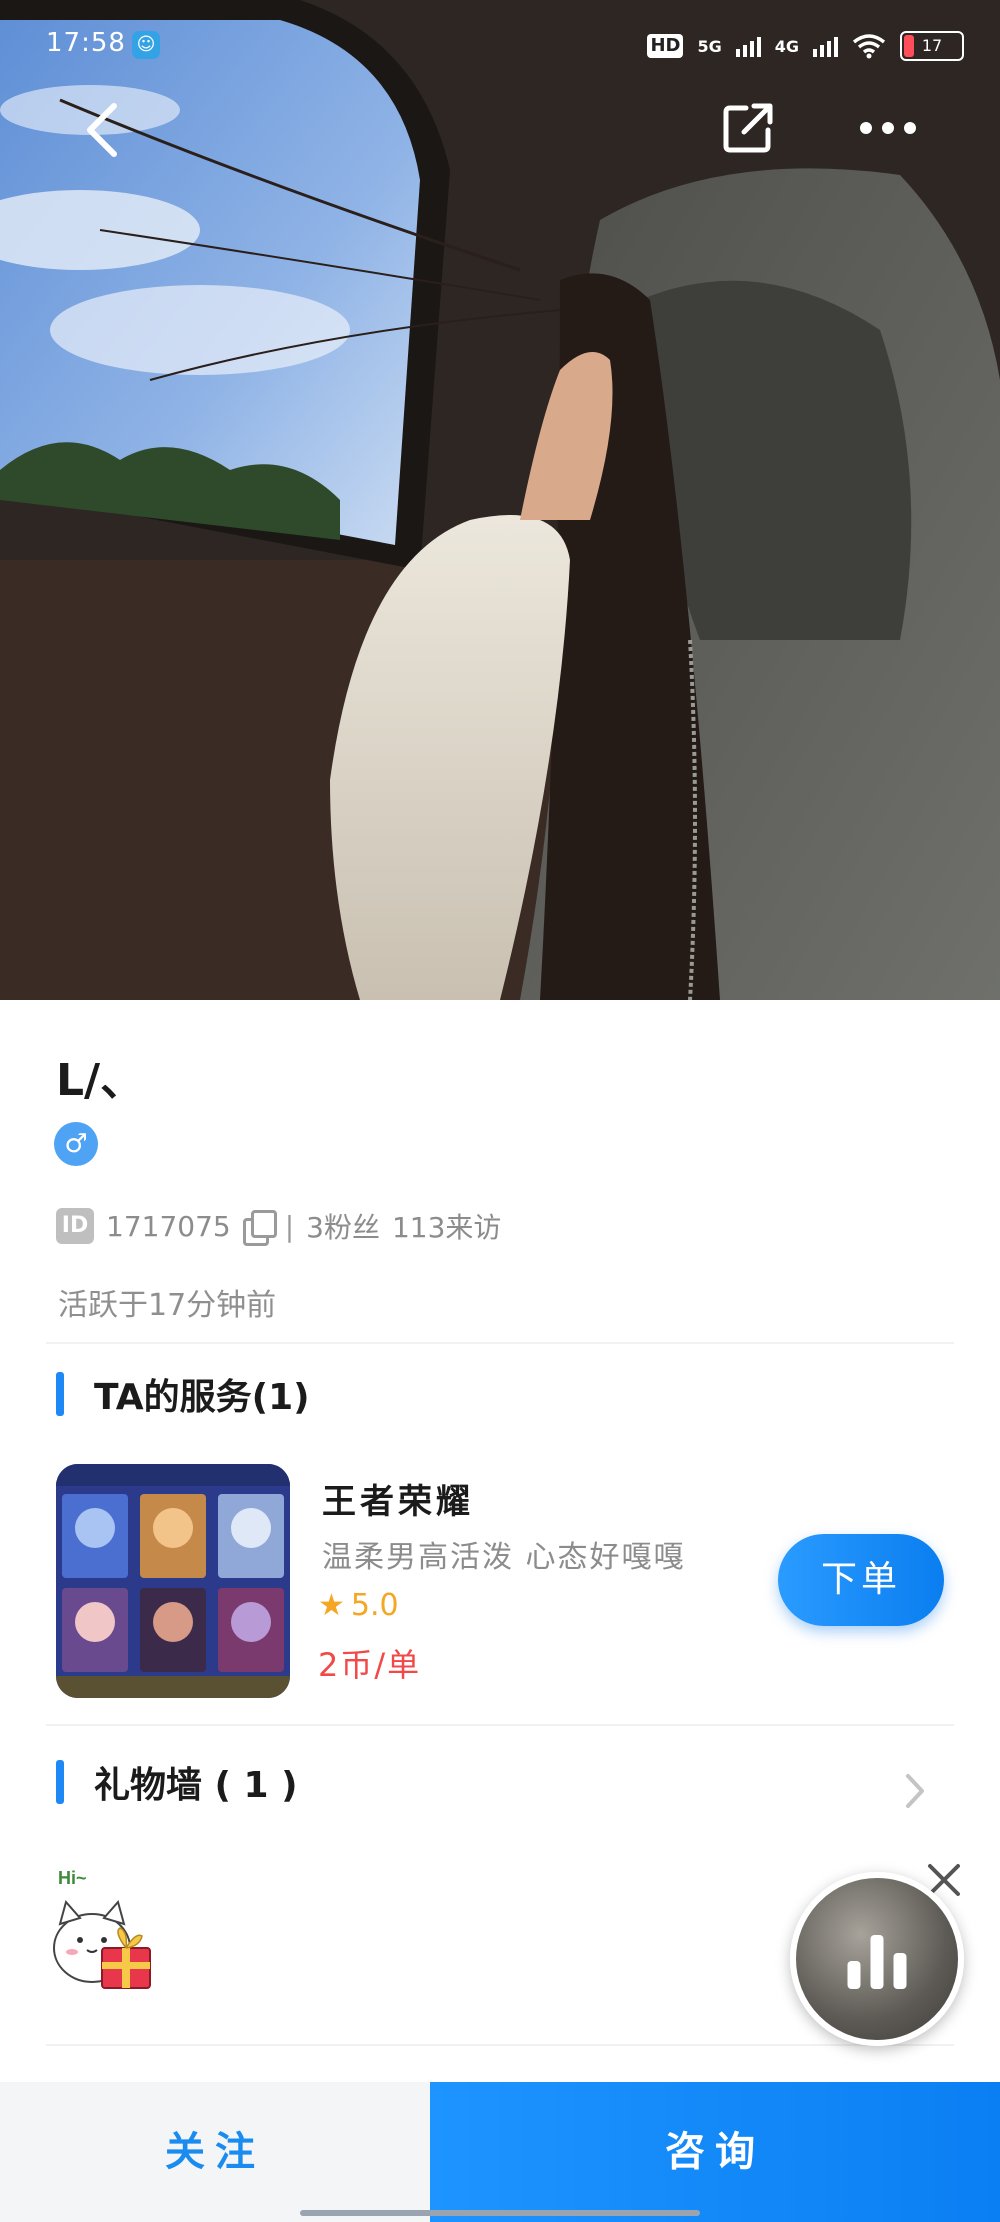  Describe the element at coordinates (504, 1557) in the screenshot. I see `service-description: 温柔男高活泼 心态好嘎嘎` at that location.